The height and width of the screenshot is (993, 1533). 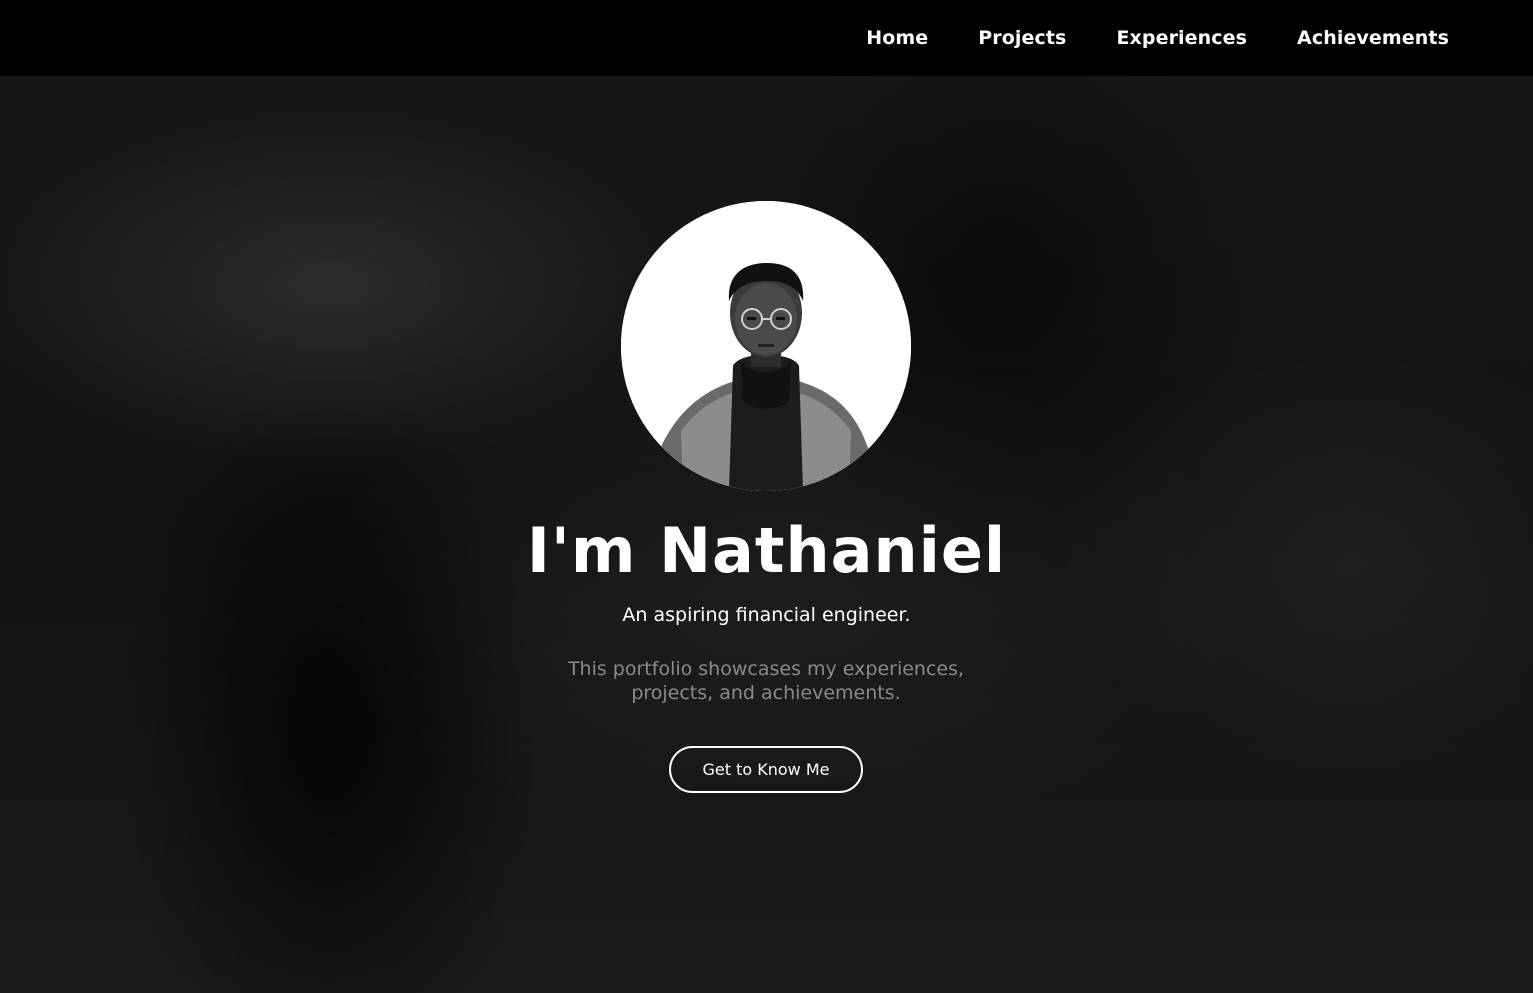 What do you see at coordinates (766, 615) in the screenshot?
I see `hero-tagline: An aspiring financial engineer.` at bounding box center [766, 615].